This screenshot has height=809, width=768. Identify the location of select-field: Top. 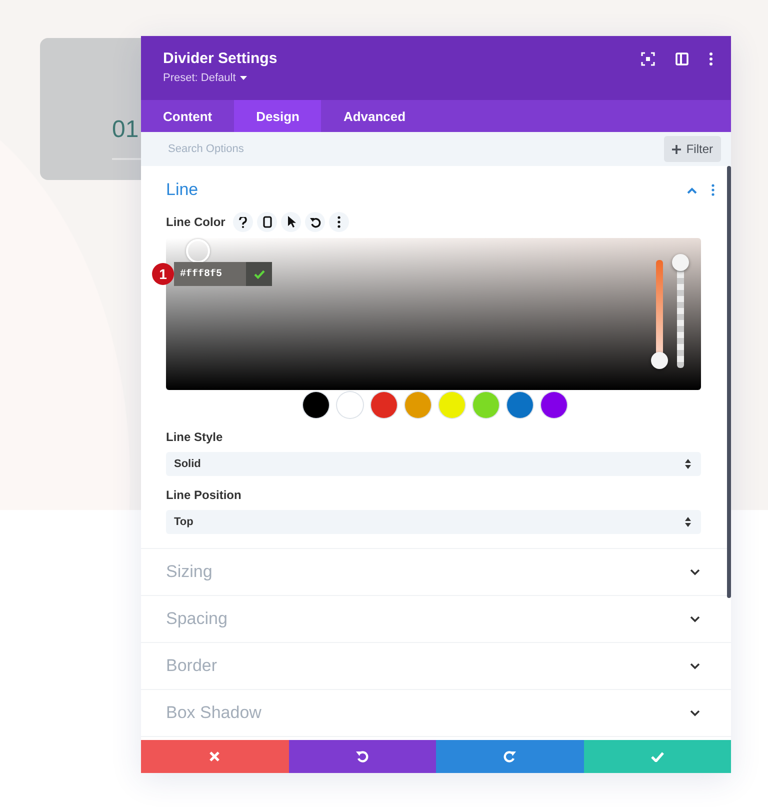
(433, 522).